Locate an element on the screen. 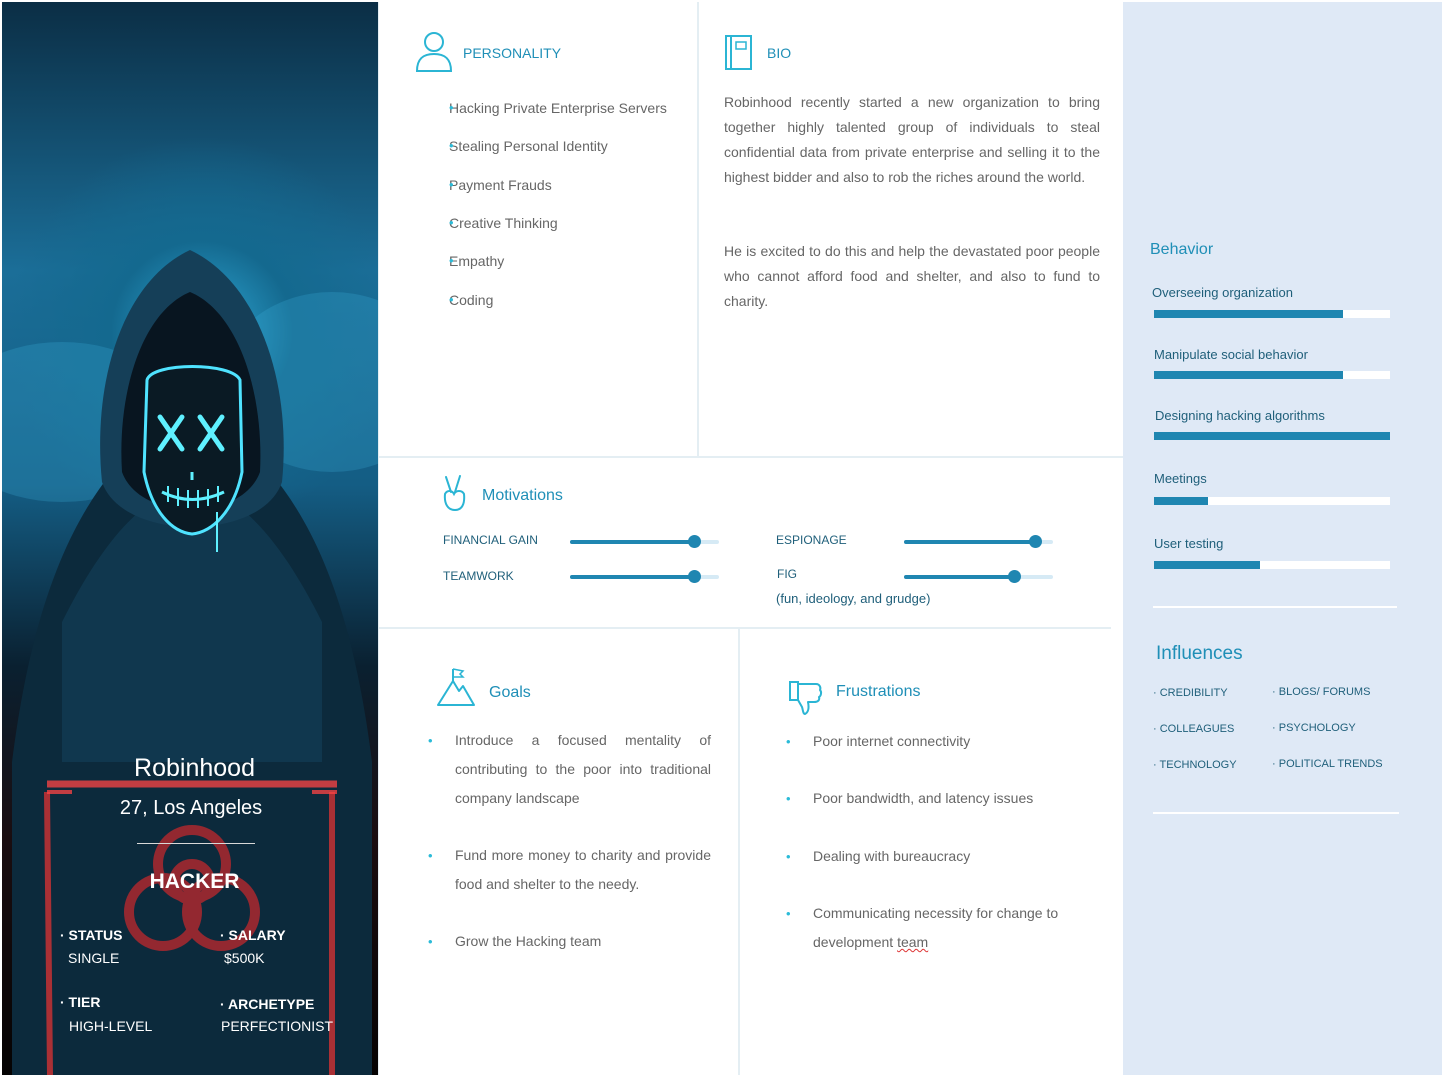 This screenshot has height=1077, width=1444. divider-motivations-bottom is located at coordinates (744, 628).